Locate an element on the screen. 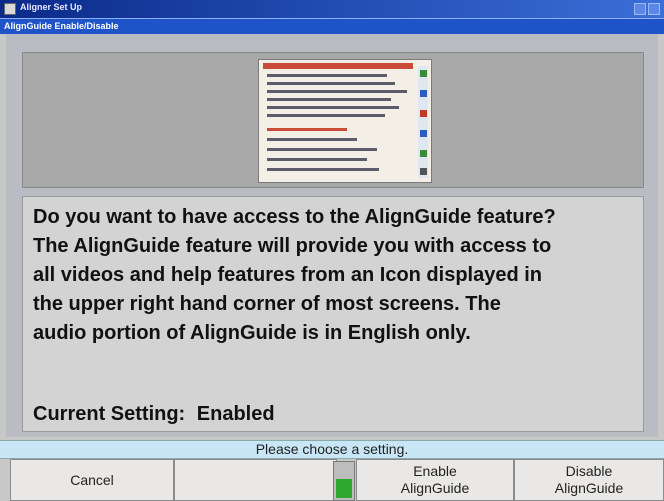  thumbnail-icon-column is located at coordinates (423, 122).